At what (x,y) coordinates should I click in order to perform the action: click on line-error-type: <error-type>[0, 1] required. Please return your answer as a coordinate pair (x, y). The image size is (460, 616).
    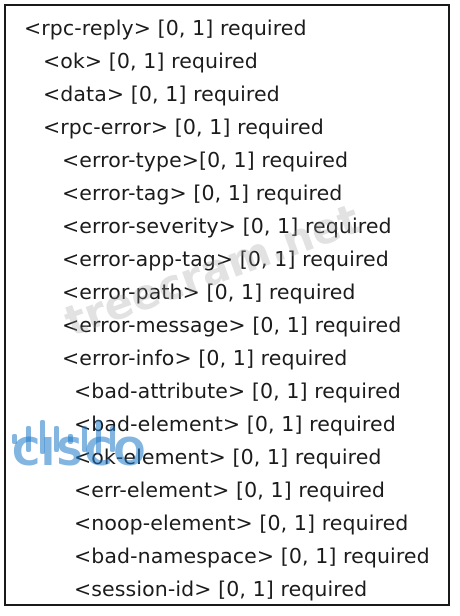
    Looking at the image, I should click on (205, 160).